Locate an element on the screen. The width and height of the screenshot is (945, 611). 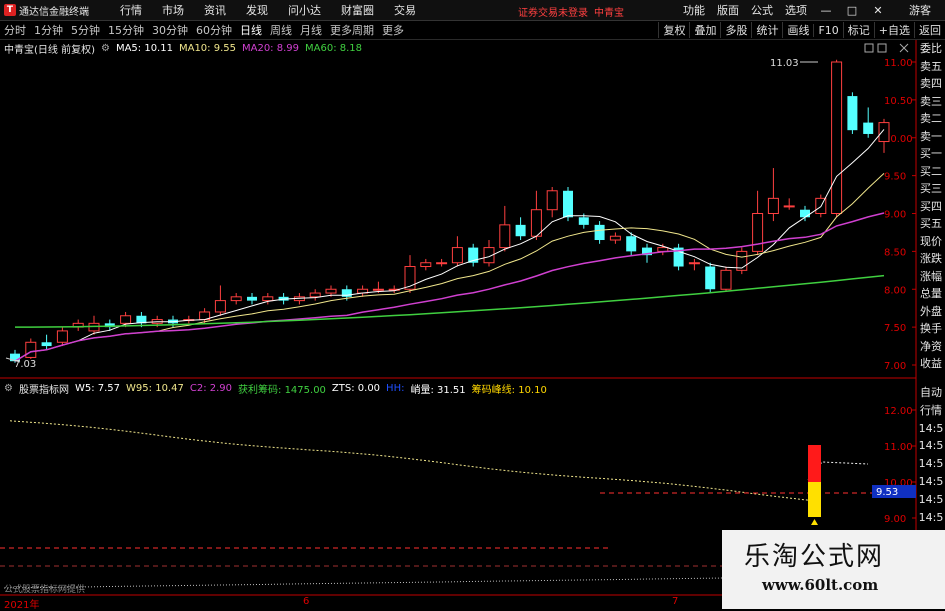
indicator-chip-peak: 筹码峰线: 10.10 is located at coordinates (509, 390).